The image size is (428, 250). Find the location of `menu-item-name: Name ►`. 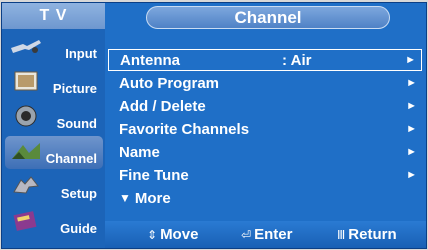

menu-item-name: Name ► is located at coordinates (265, 152).